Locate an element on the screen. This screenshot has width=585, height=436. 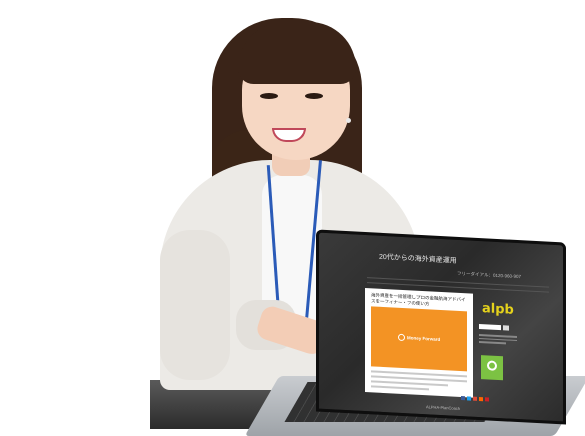
eye-left is located at coordinates (269, 96).